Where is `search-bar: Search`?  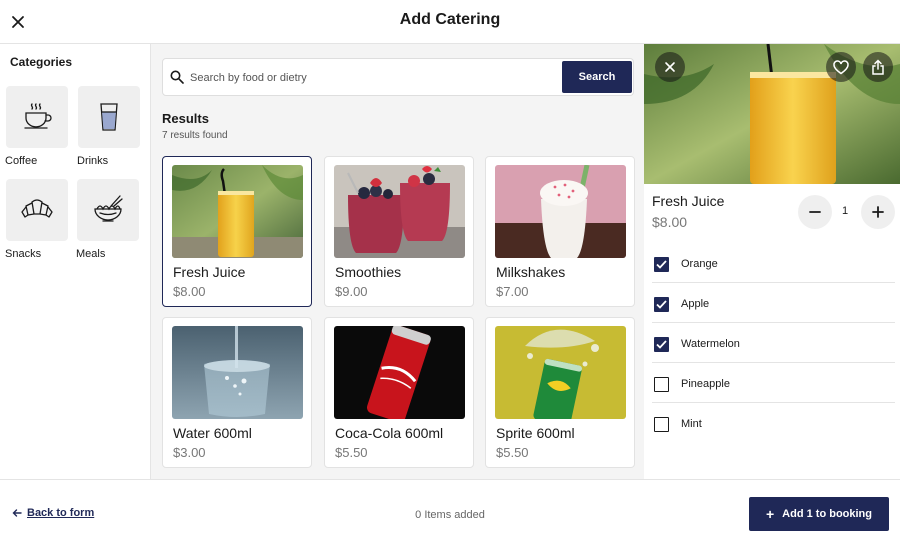
search-bar: Search is located at coordinates (398, 77).